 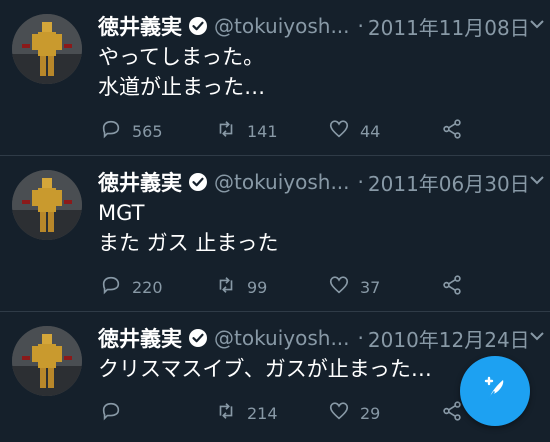 I want to click on tweet-header: 徳井義実 @tokuiyosh... · 2011年11月08日, so click(x=319, y=26).